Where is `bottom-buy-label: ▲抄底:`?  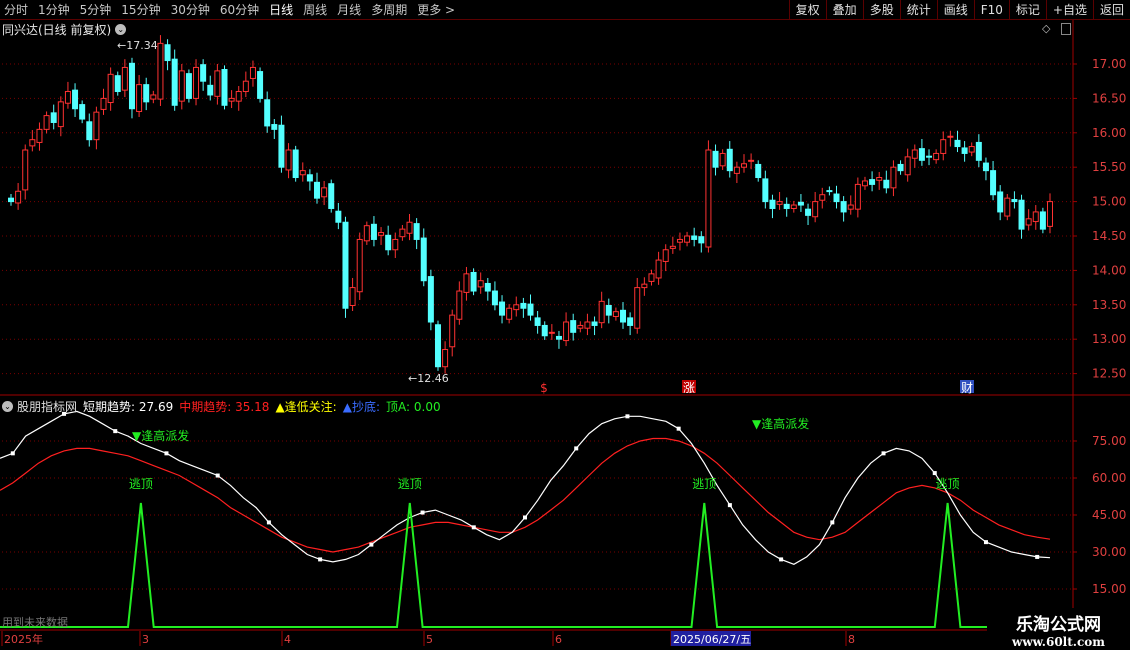 bottom-buy-label: ▲抄底: is located at coordinates (361, 407).